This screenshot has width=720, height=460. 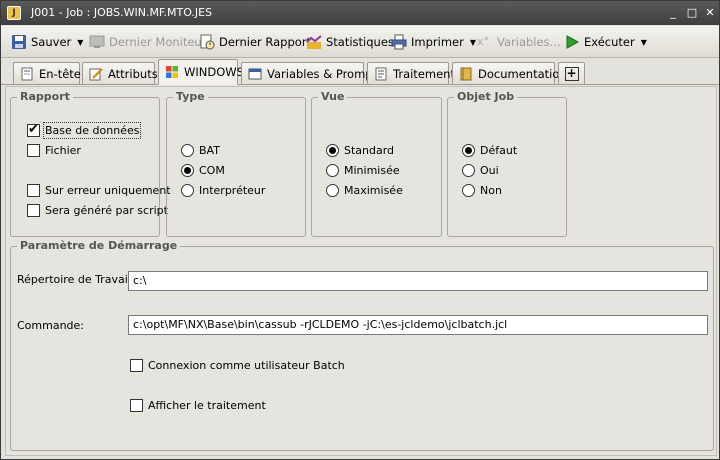 I want to click on show-processing-checkbox: Afficher le traitement, so click(x=198, y=405).